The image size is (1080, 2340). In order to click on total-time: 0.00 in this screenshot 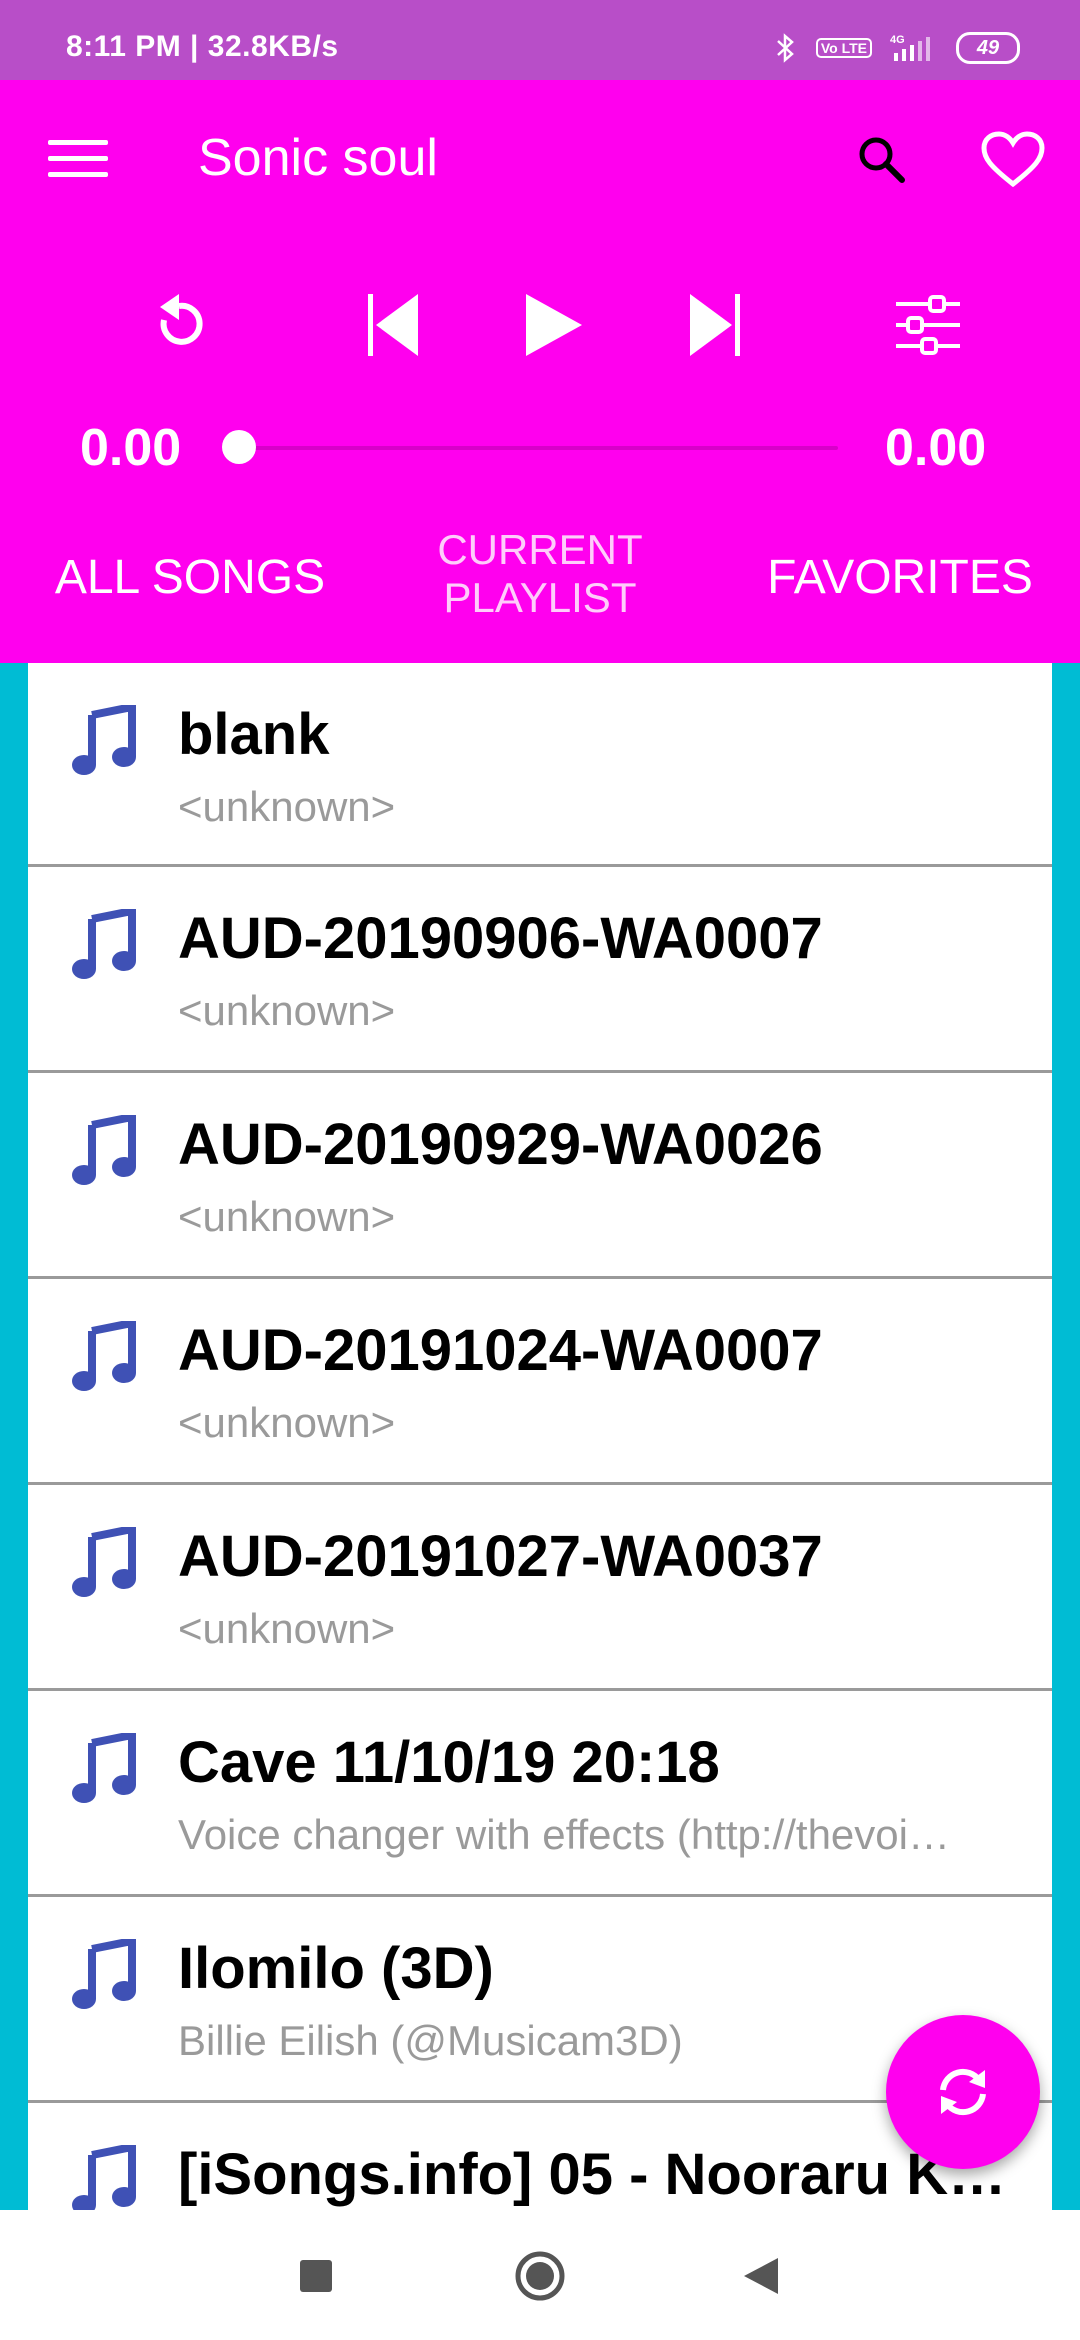, I will do `click(936, 448)`.